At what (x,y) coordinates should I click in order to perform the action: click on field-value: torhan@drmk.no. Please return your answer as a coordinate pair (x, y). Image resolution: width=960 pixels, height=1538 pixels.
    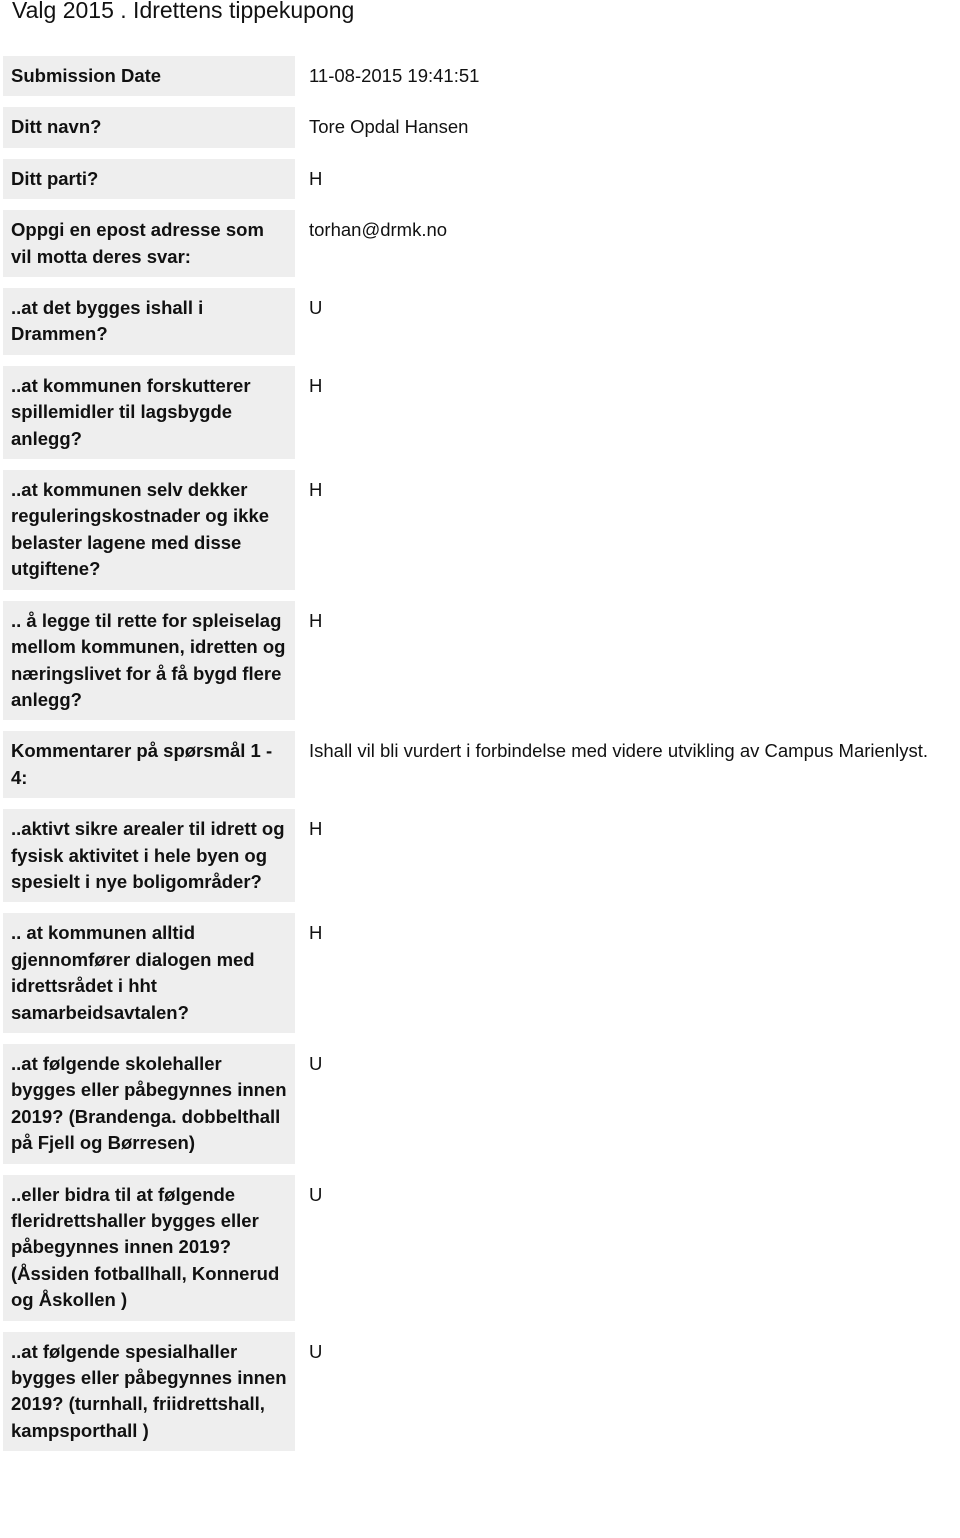
    Looking at the image, I should click on (378, 230).